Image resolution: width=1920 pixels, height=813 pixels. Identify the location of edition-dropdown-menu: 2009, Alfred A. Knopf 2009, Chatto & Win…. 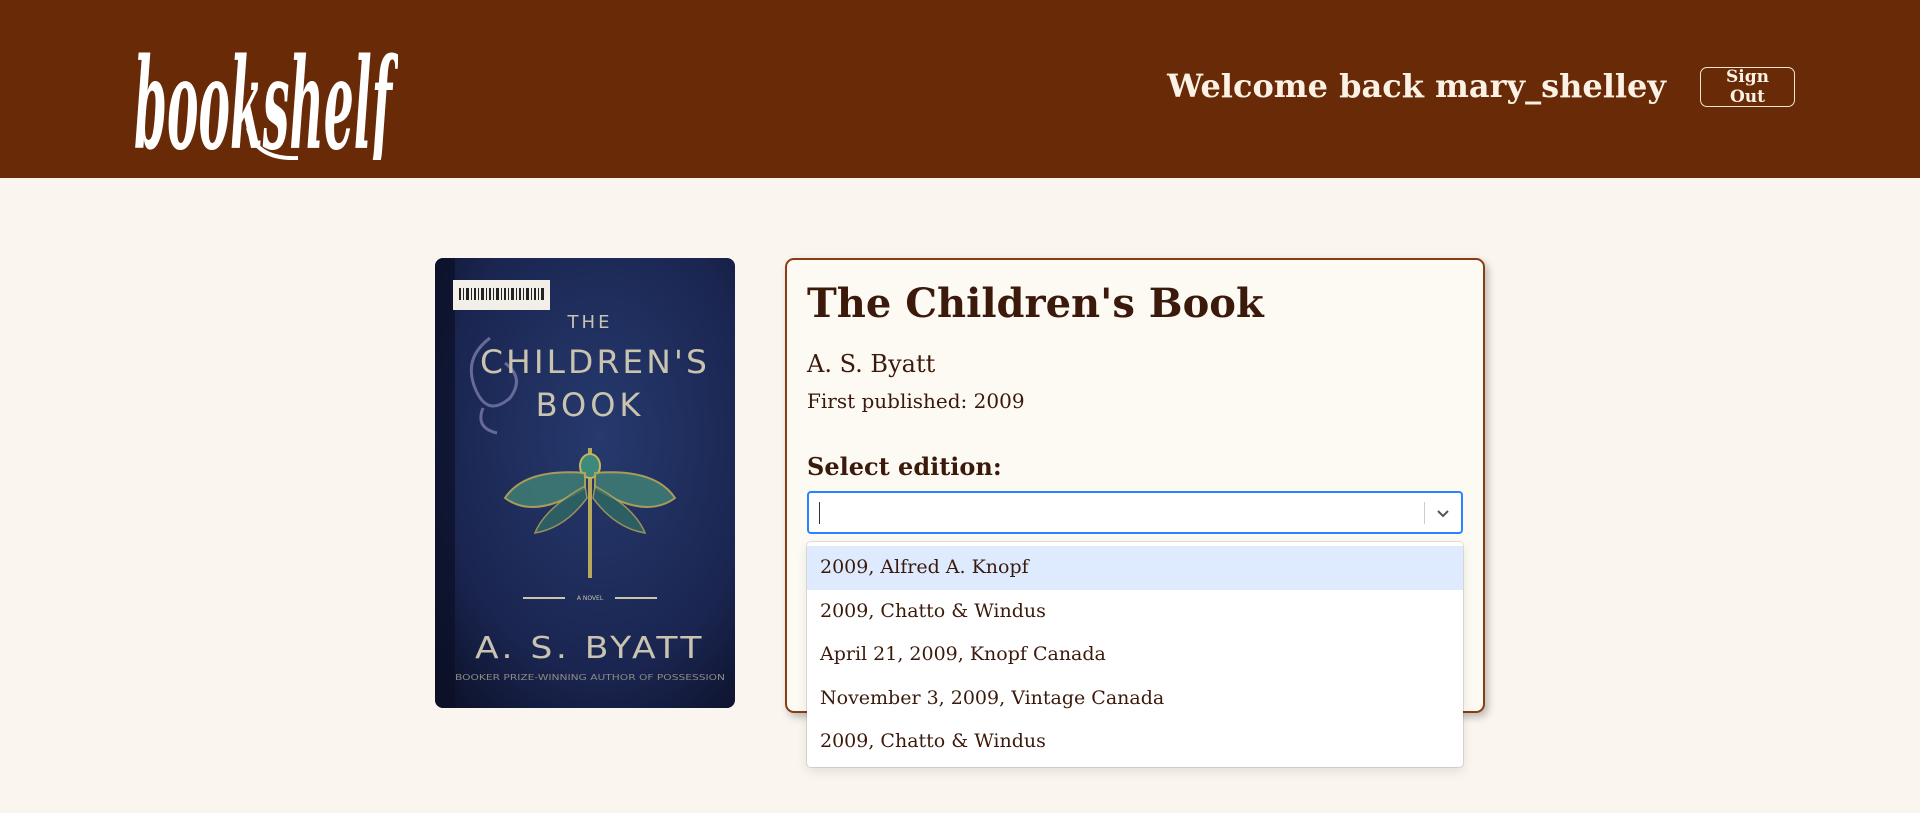
(1135, 654).